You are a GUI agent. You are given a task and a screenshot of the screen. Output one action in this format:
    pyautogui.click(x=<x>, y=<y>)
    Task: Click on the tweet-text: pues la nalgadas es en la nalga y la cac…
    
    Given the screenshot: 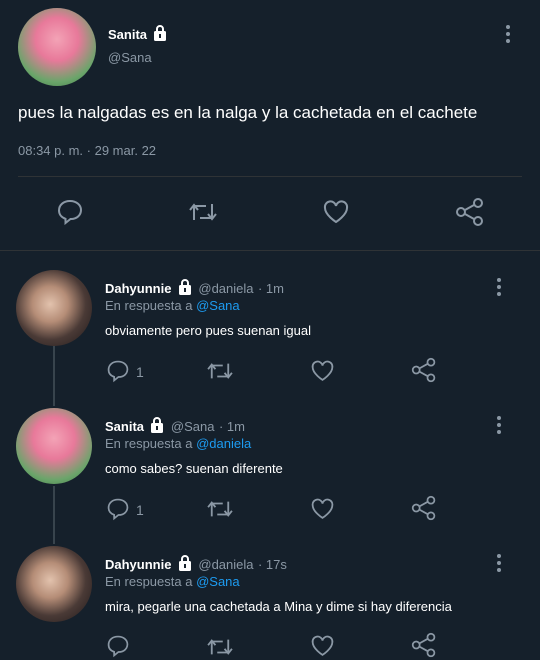 What is the action you would take?
    pyautogui.click(x=248, y=112)
    